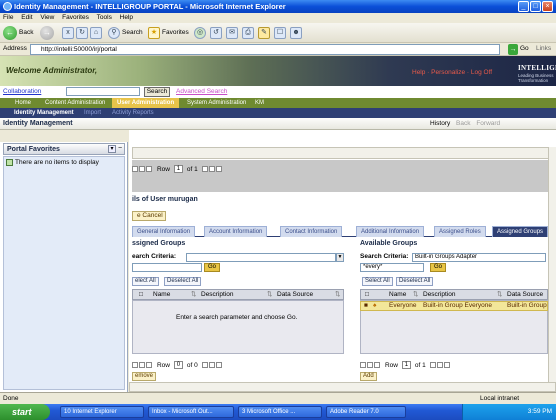 The height and width of the screenshot is (420, 556). Describe the element at coordinates (68, 33) in the screenshot. I see `stop-icon: x` at that location.